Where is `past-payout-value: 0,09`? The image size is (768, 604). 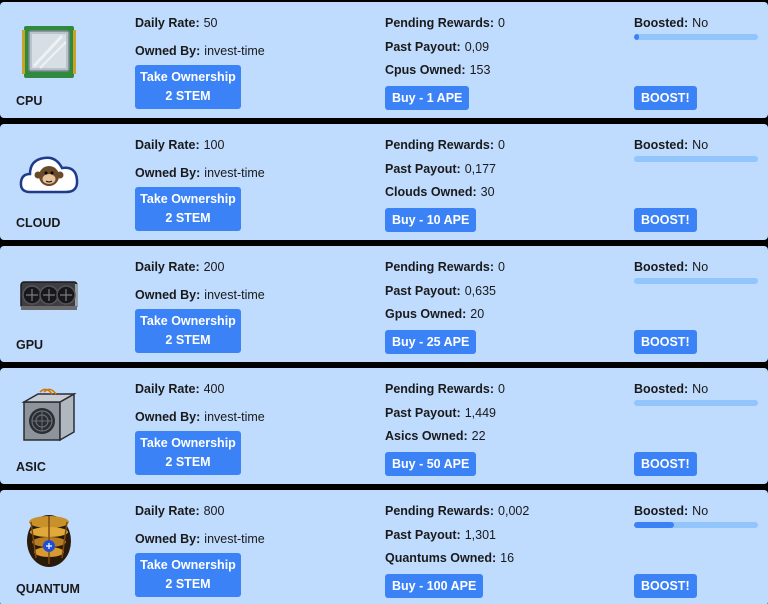
past-payout-value: 0,09 is located at coordinates (477, 47).